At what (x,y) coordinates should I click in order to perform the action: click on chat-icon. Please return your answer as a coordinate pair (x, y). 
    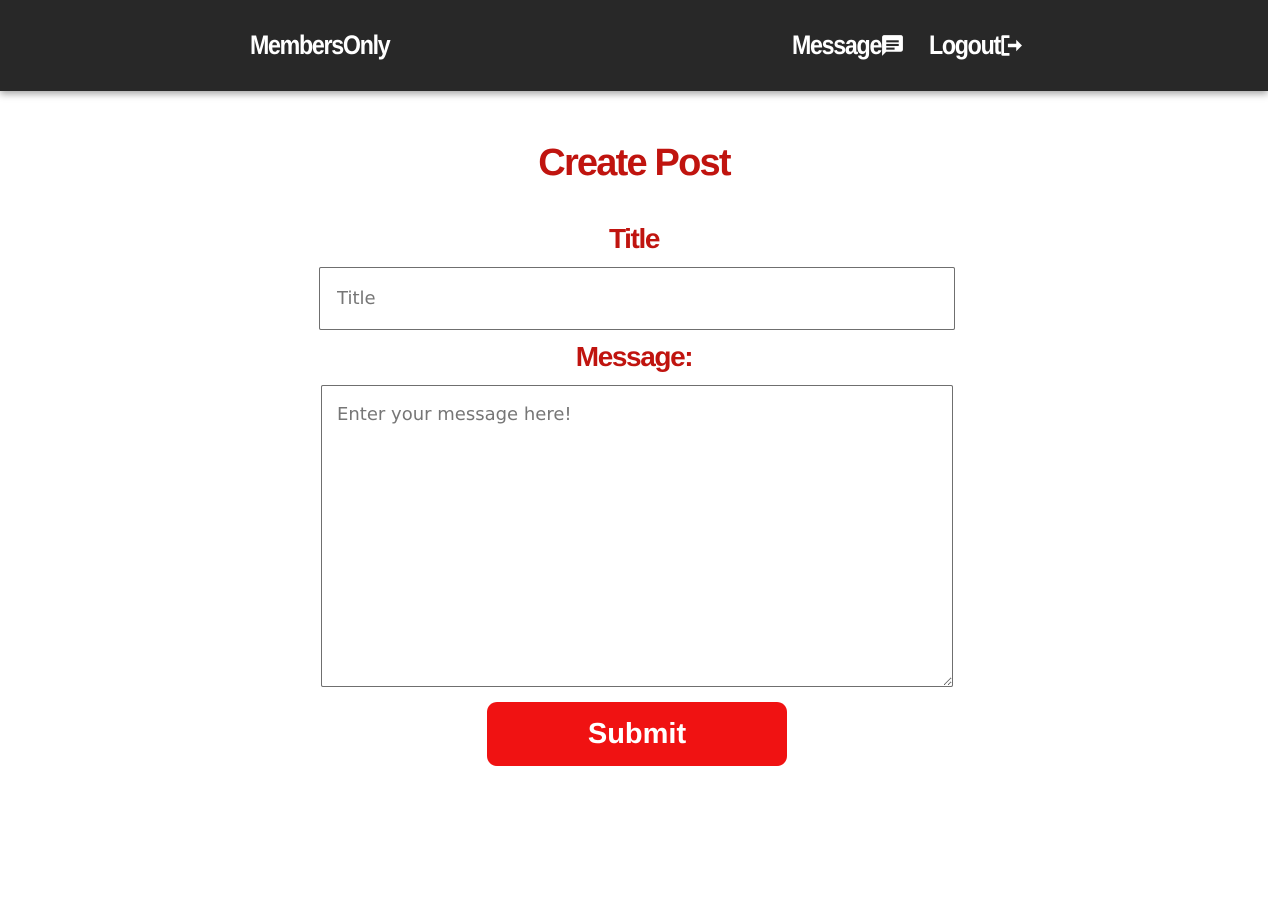
    Looking at the image, I should click on (892, 45).